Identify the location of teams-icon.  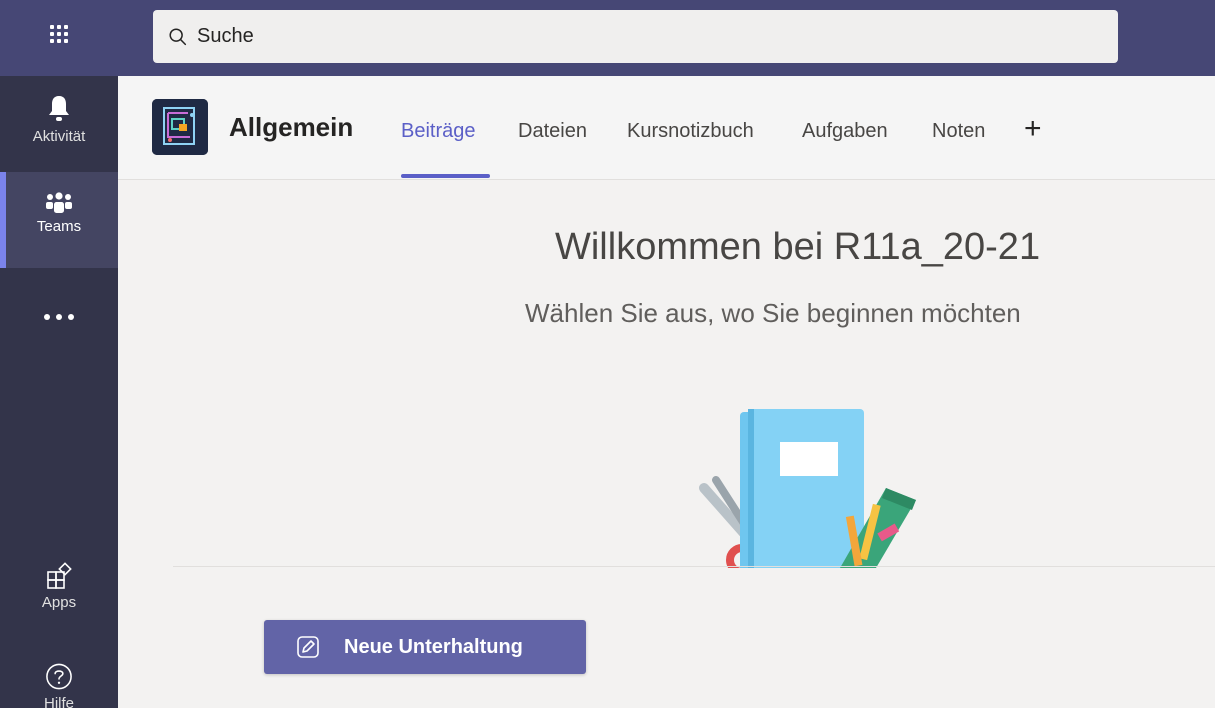
(59, 202).